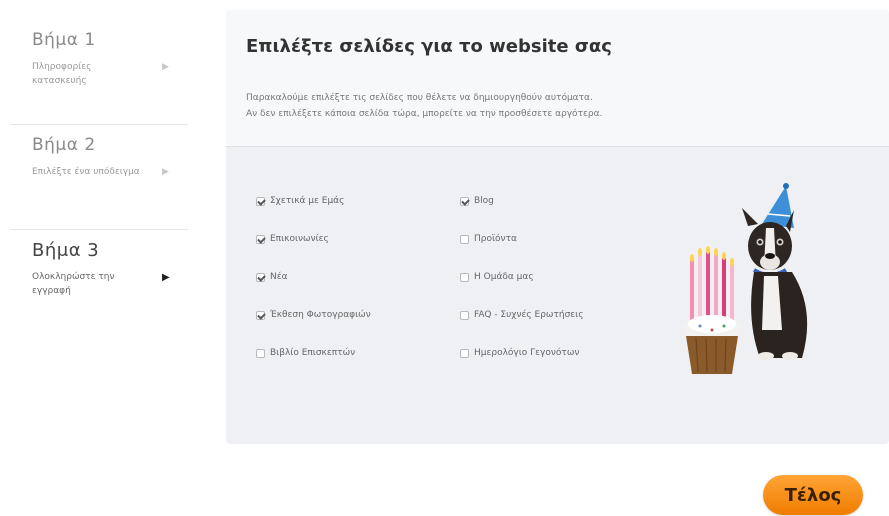 The height and width of the screenshot is (516, 889). Describe the element at coordinates (495, 239) in the screenshot. I see `option-label: Προϊόντα` at that location.